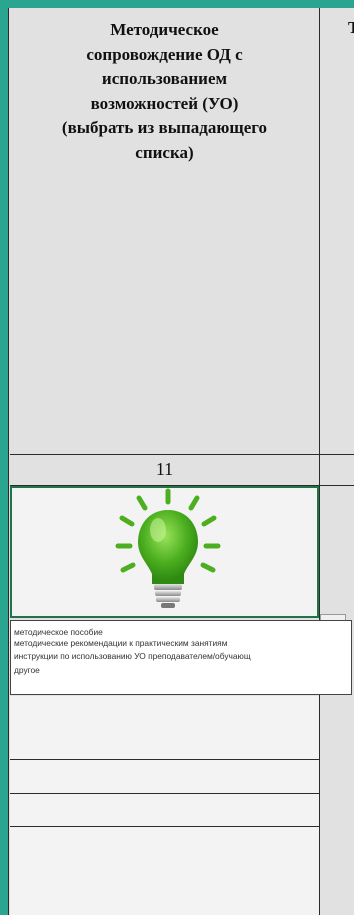  I want to click on selected-dropdown-cell, so click(164, 552).